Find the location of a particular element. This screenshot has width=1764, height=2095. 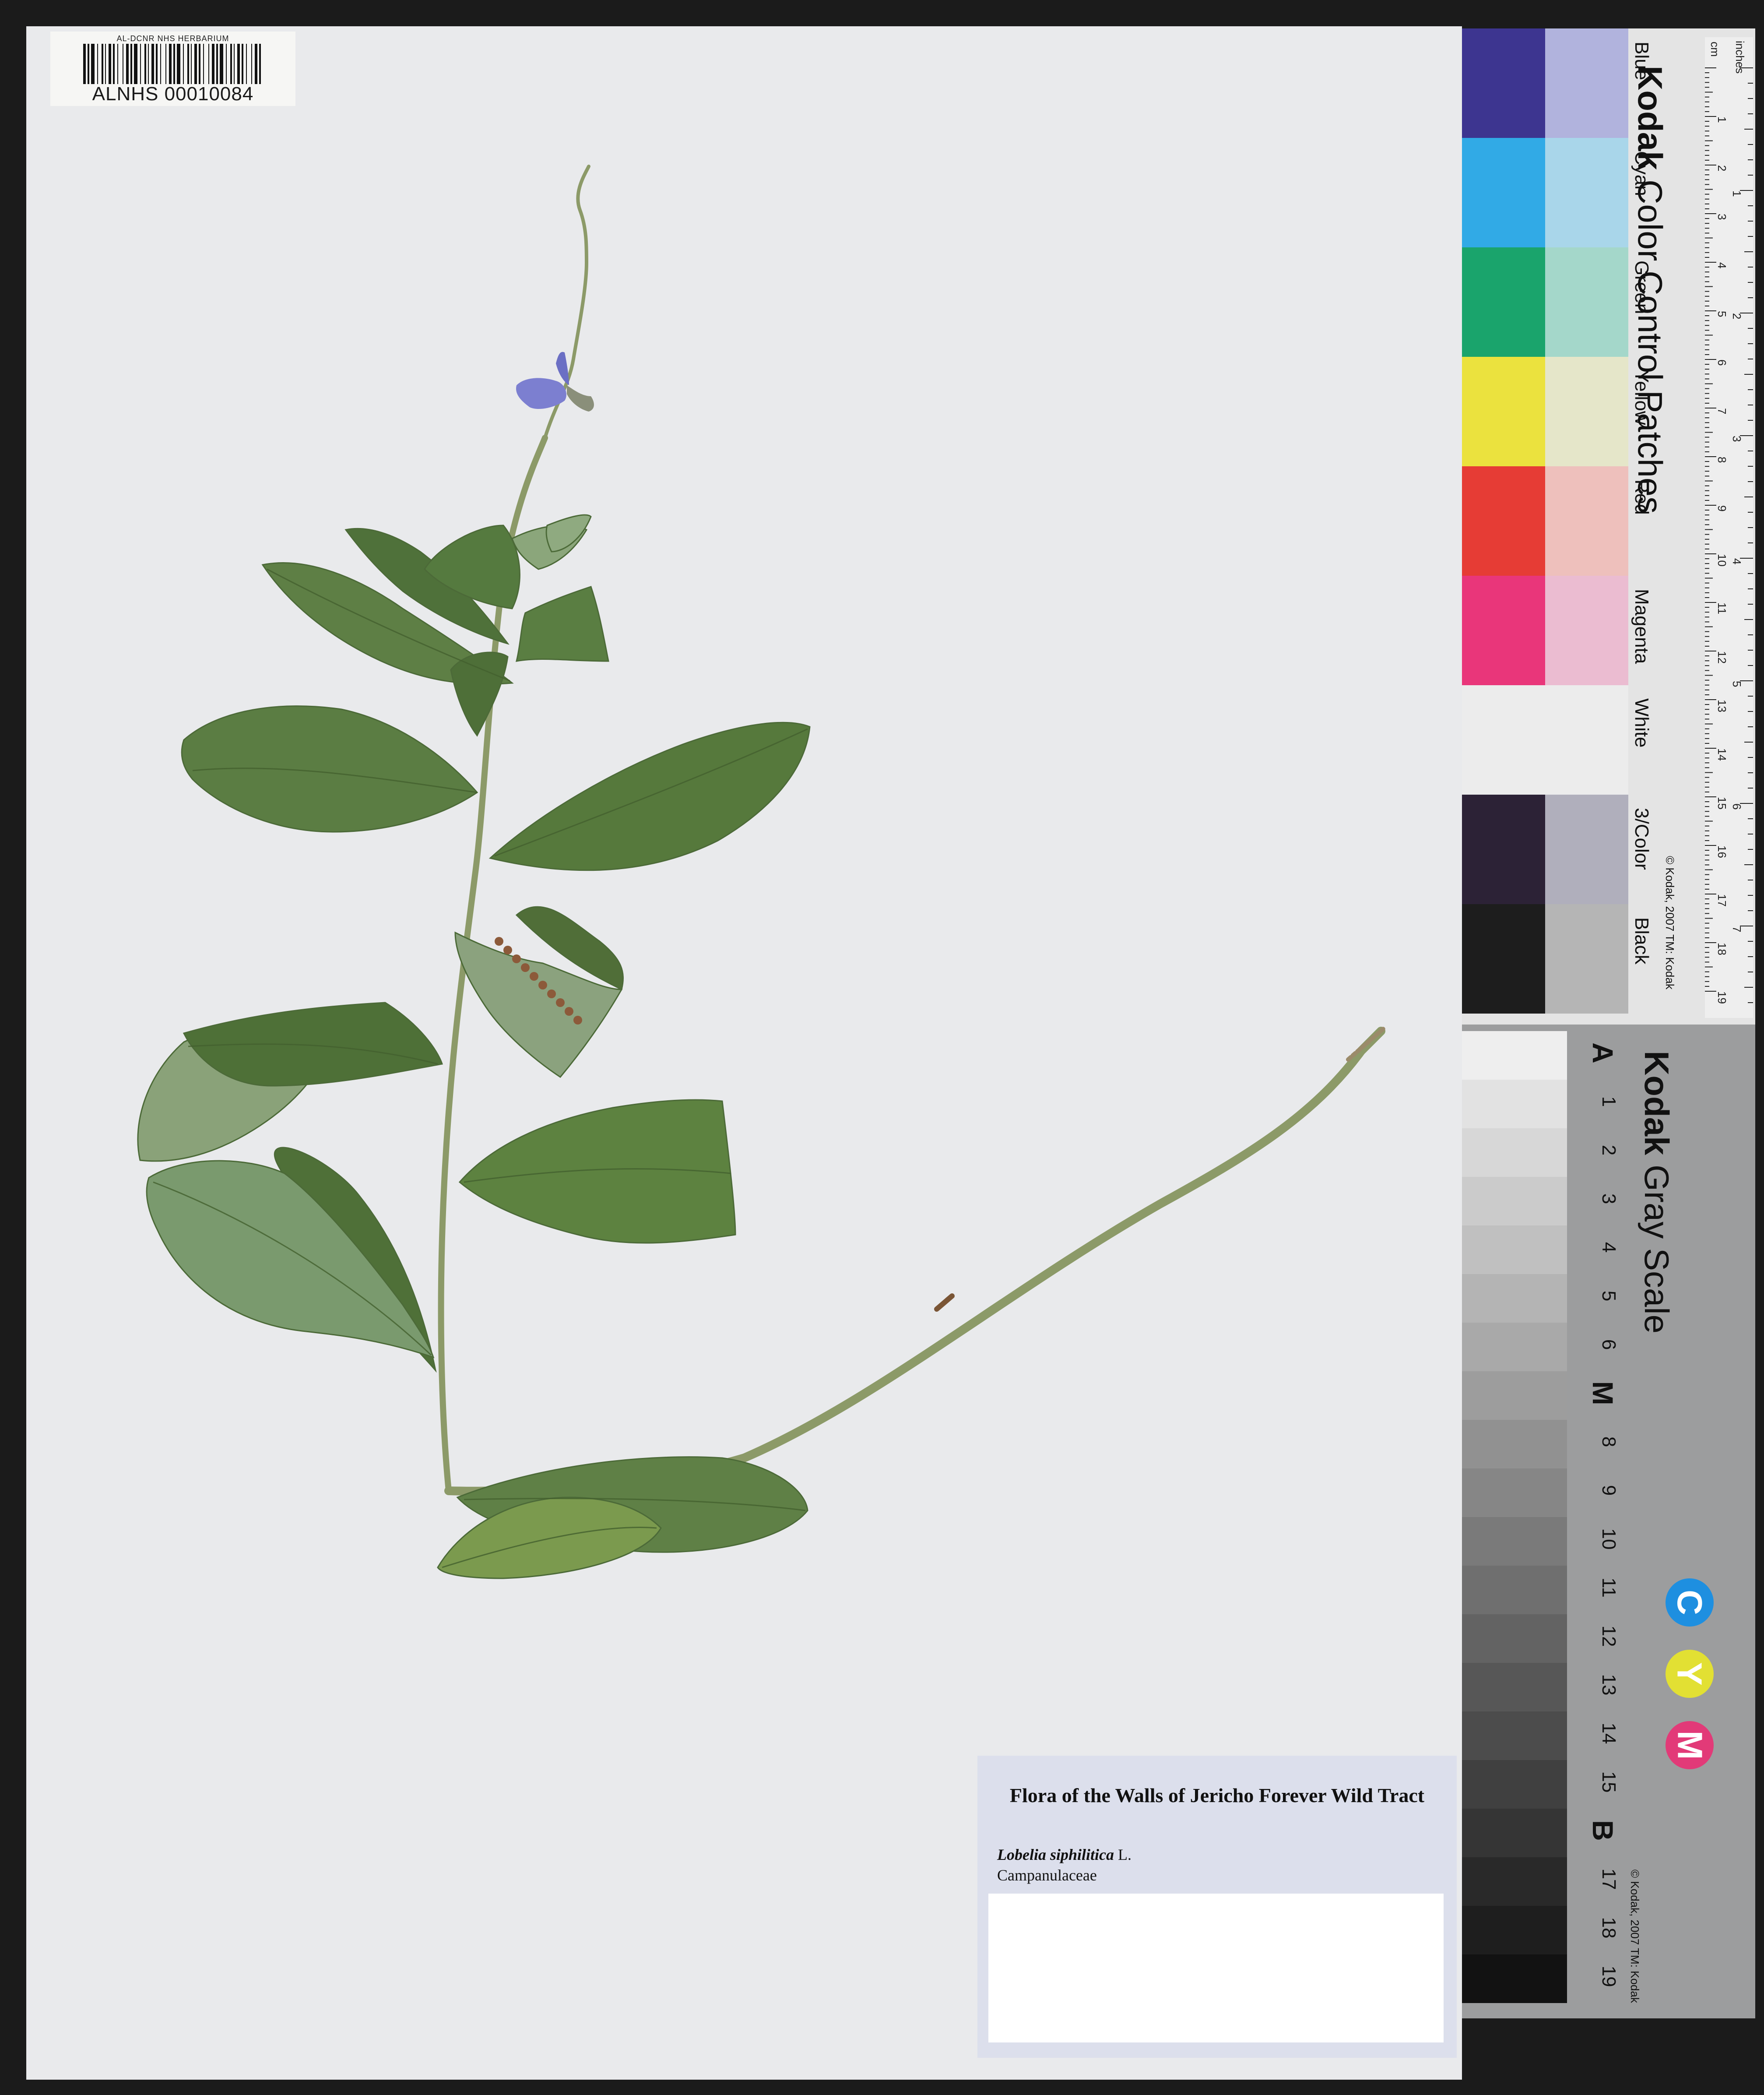

cm-label: 5 is located at coordinates (1722, 314).